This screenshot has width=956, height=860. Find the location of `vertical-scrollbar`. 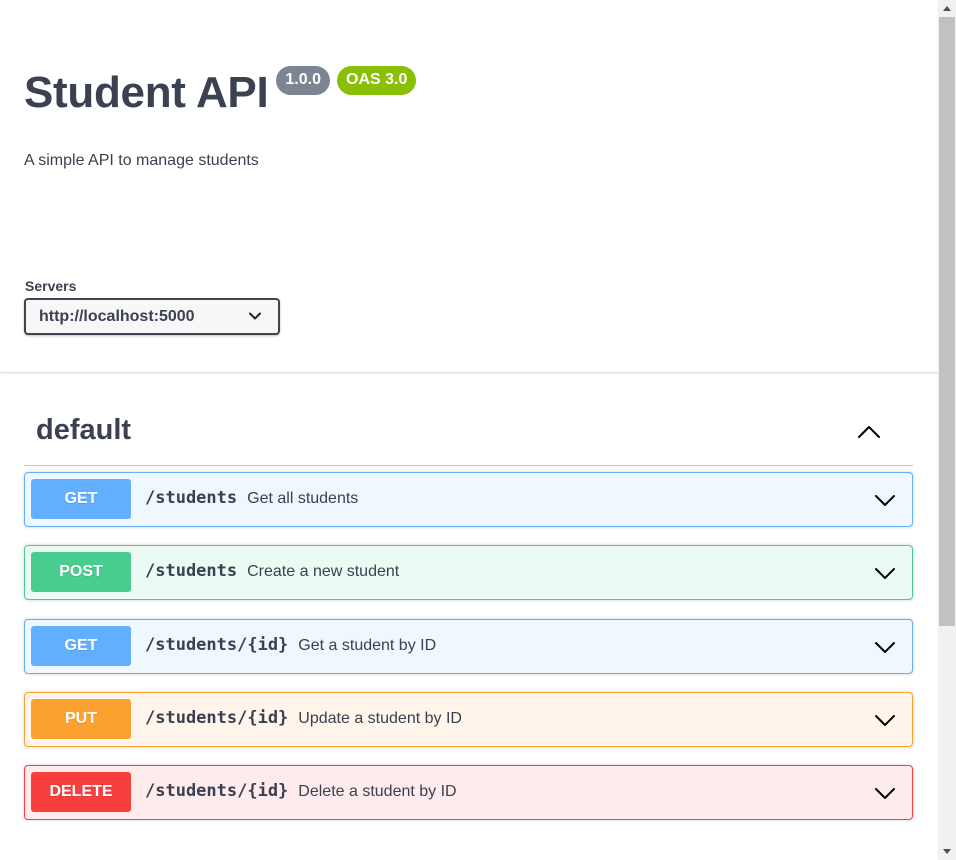

vertical-scrollbar is located at coordinates (947, 430).